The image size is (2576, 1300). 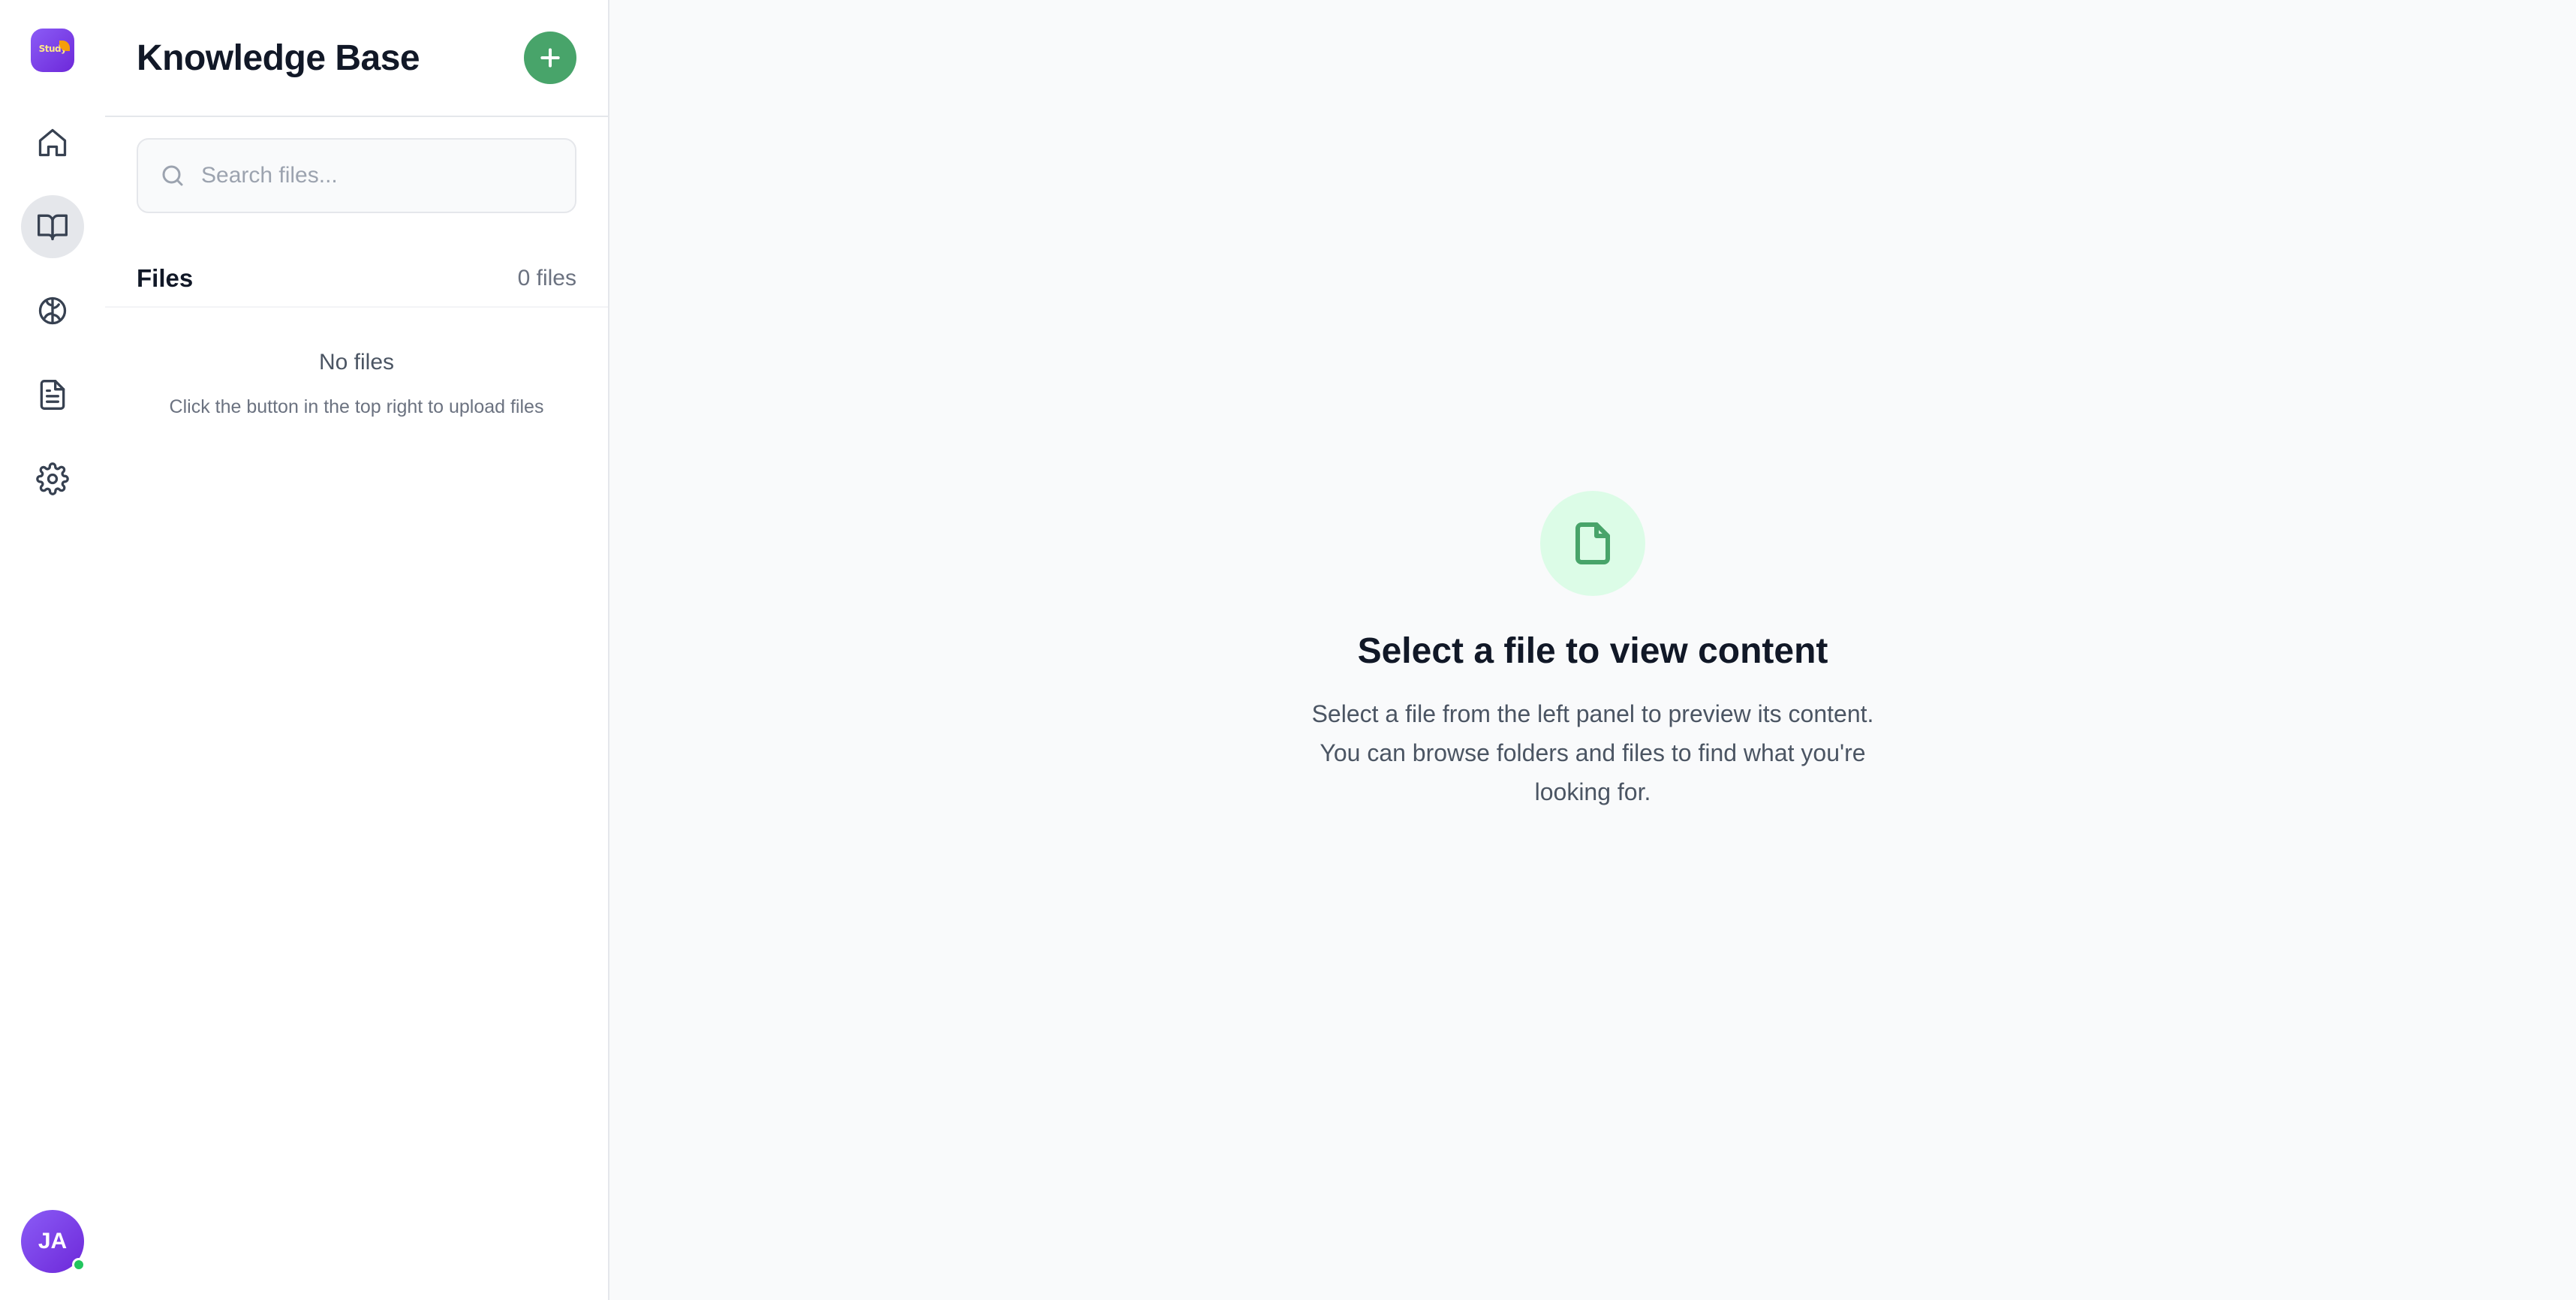 What do you see at coordinates (165, 278) in the screenshot?
I see `files-label: Files` at bounding box center [165, 278].